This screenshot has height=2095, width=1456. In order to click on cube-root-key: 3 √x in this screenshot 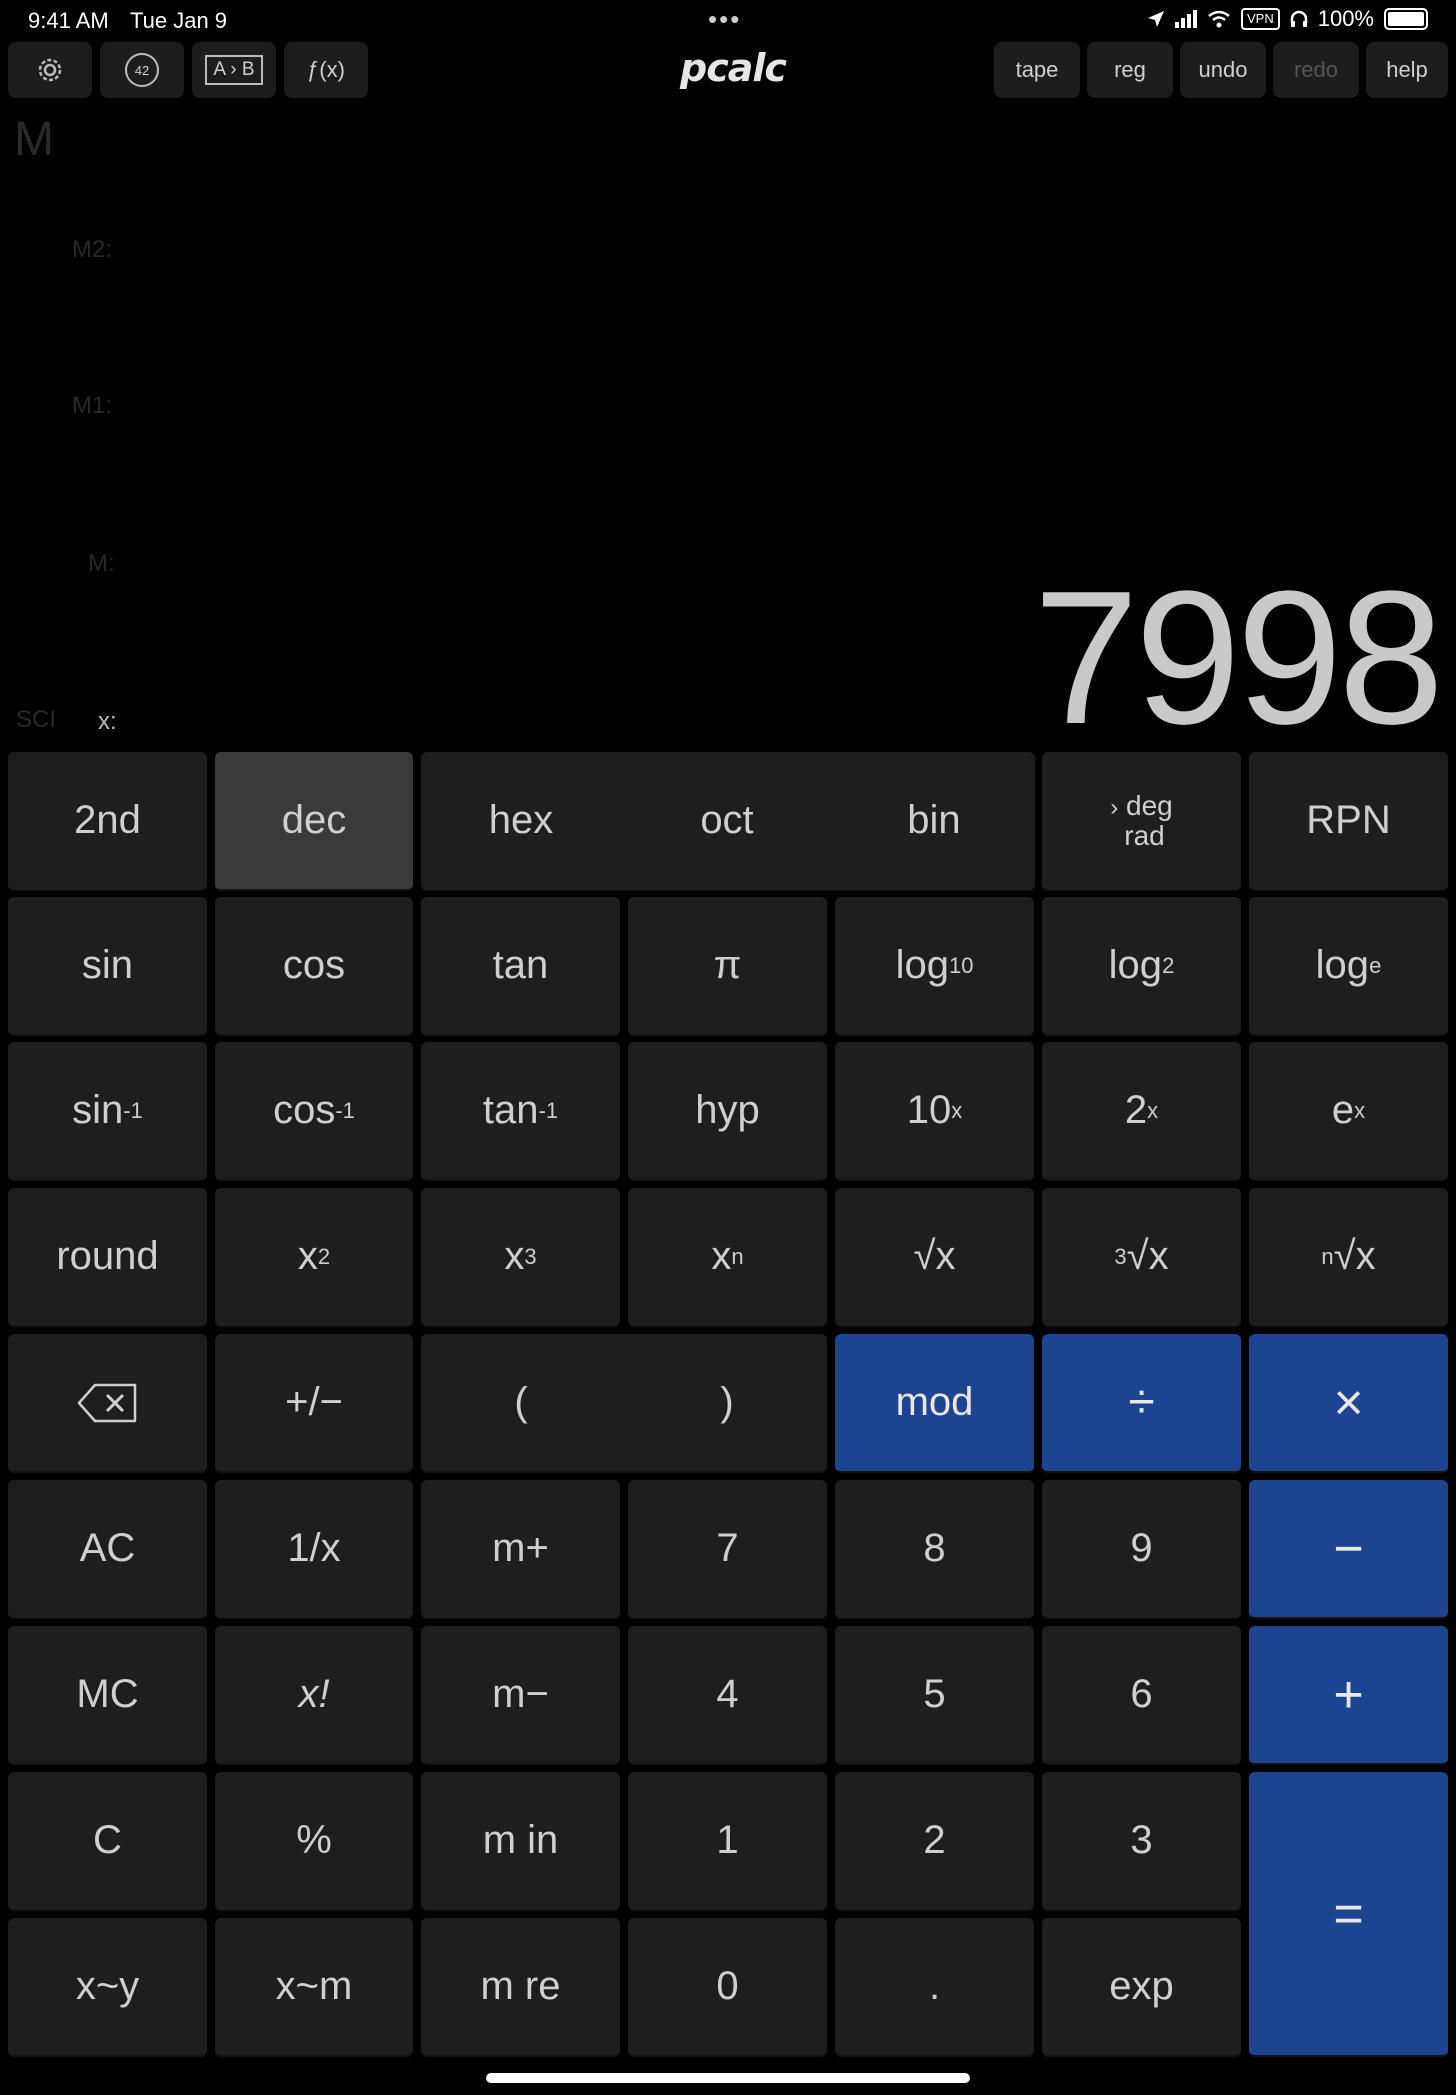, I will do `click(1141, 1257)`.